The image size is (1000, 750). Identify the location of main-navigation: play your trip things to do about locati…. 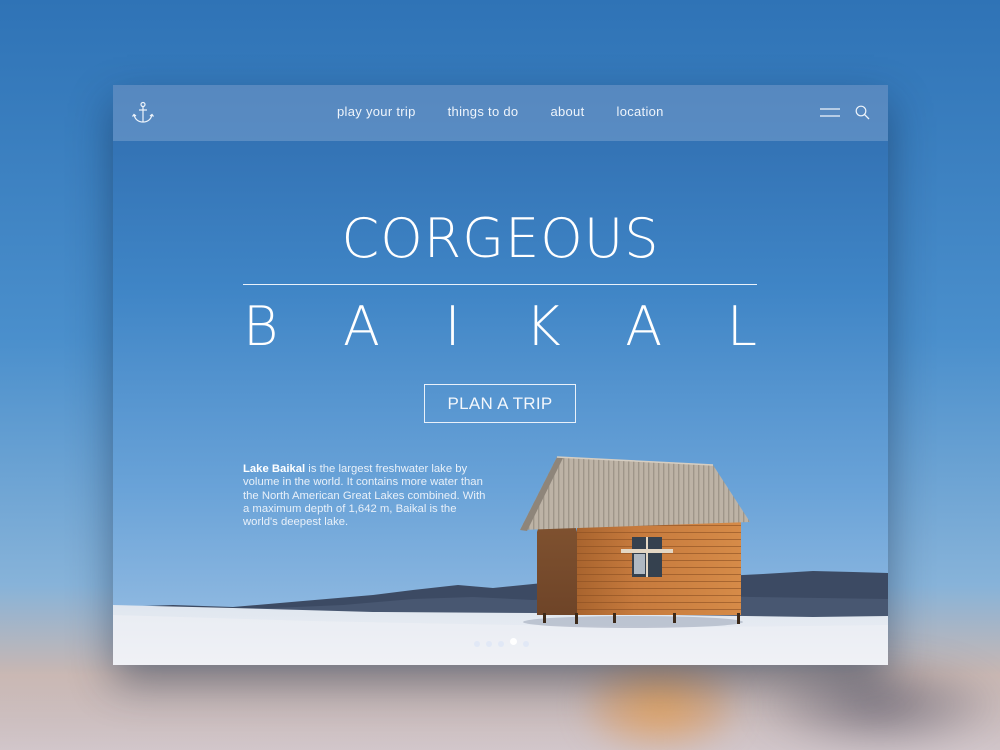
(516, 111).